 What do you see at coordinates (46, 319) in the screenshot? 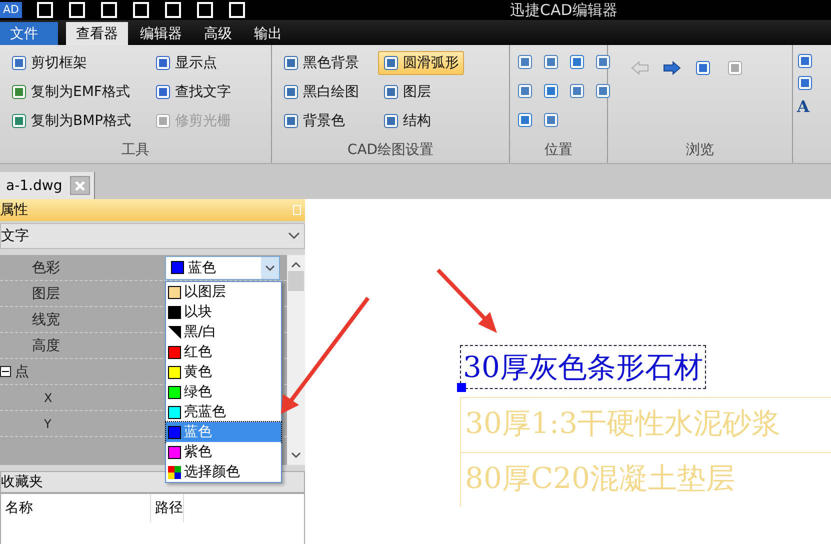
I see `property-name: 线宽` at bounding box center [46, 319].